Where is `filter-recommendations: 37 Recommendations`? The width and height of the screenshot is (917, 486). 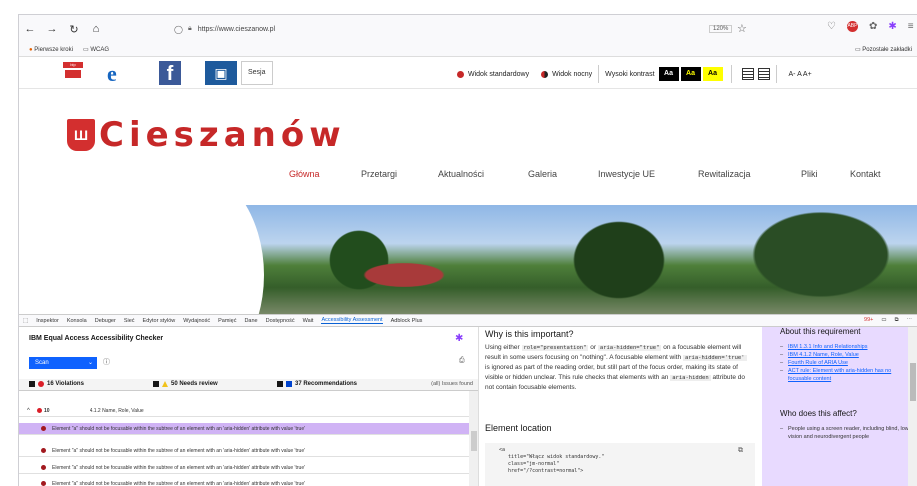
filter-recommendations: 37 Recommendations is located at coordinates (317, 384).